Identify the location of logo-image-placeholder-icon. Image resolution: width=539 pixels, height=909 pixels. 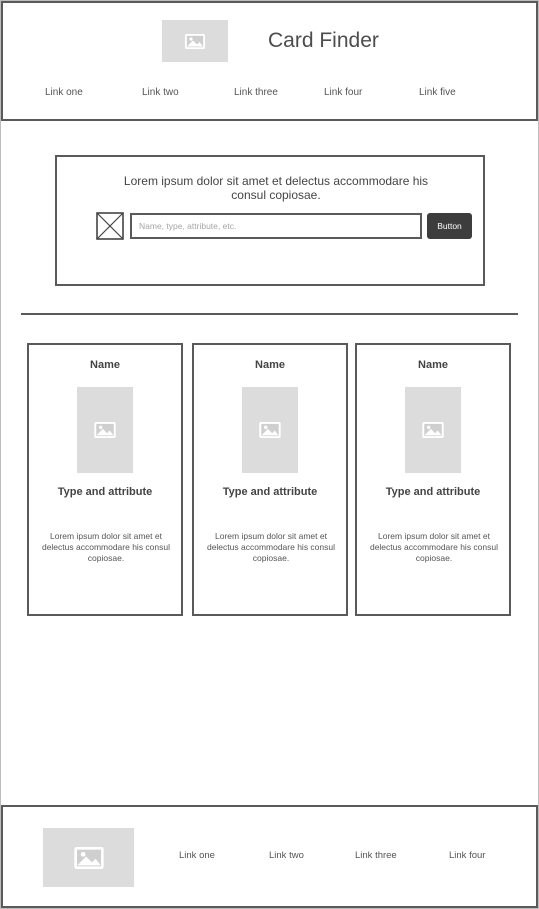
(195, 41).